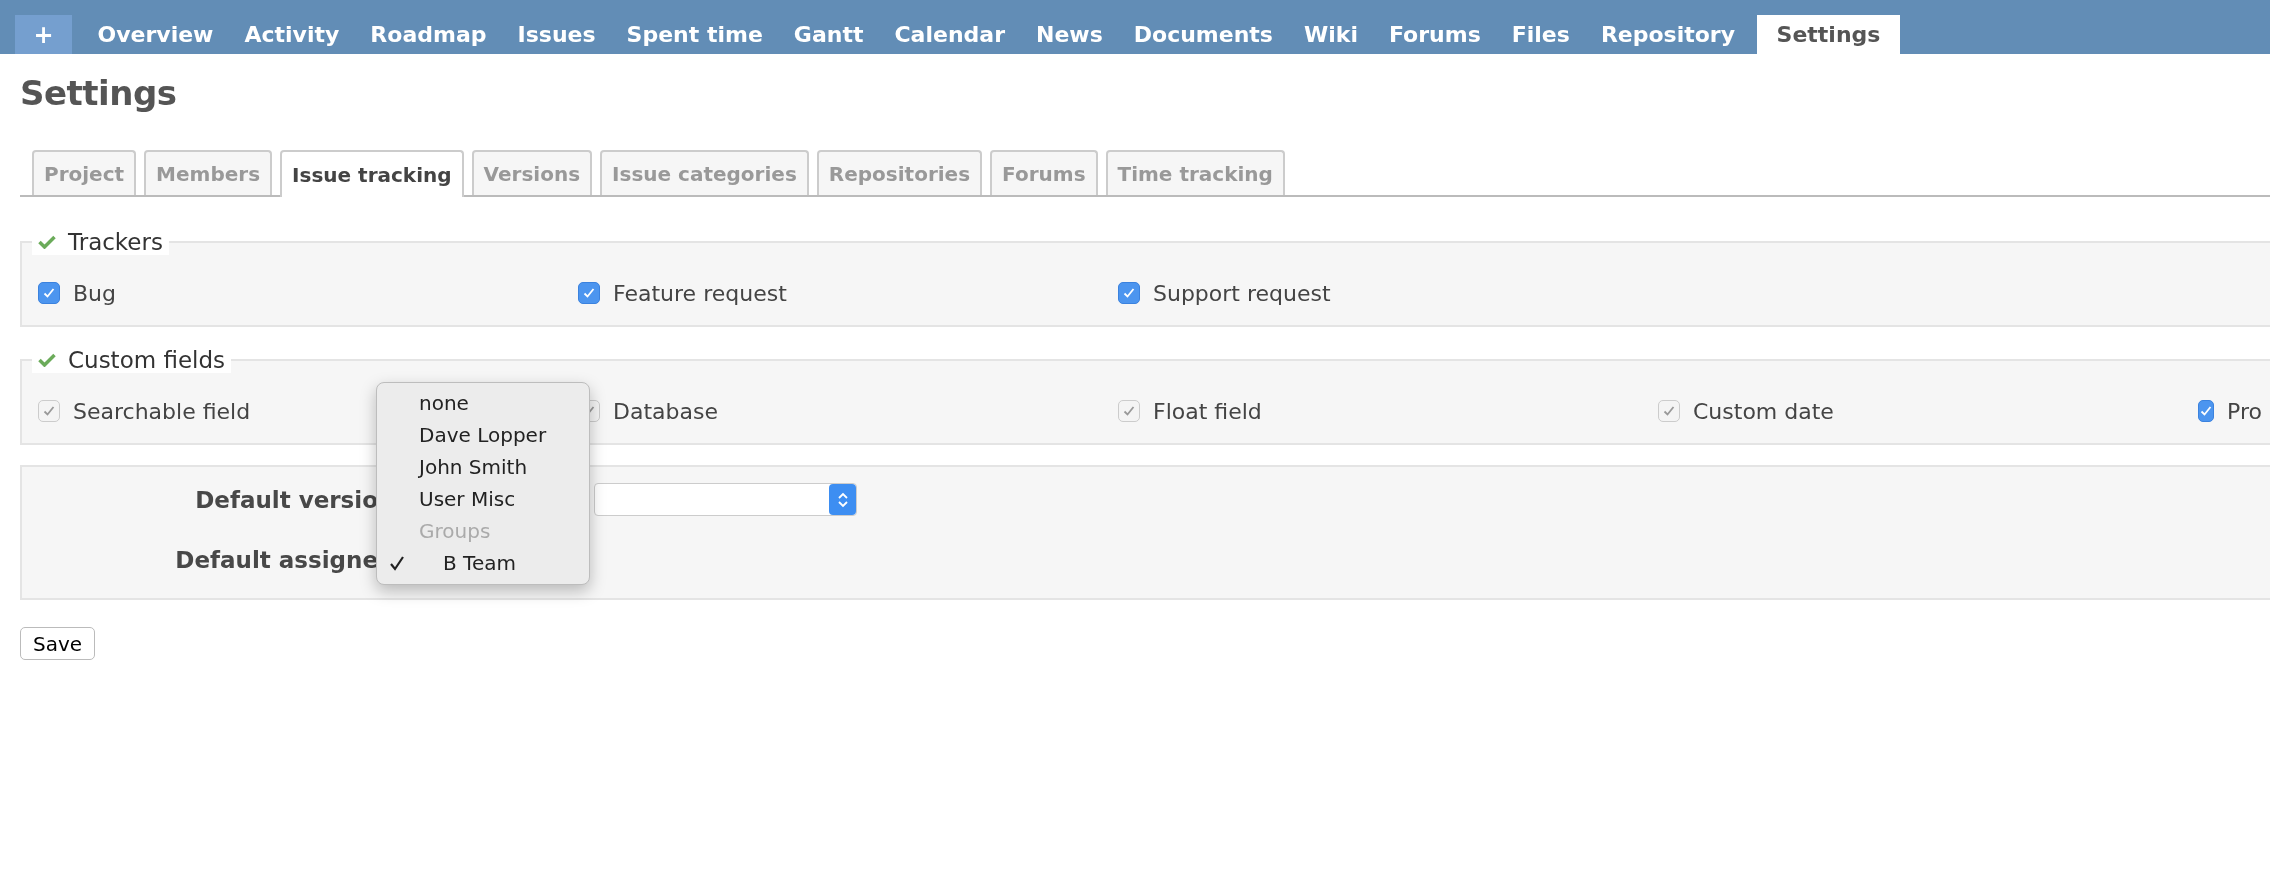 The width and height of the screenshot is (2270, 894). What do you see at coordinates (828, 34) in the screenshot?
I see `menu-item: Gantt` at bounding box center [828, 34].